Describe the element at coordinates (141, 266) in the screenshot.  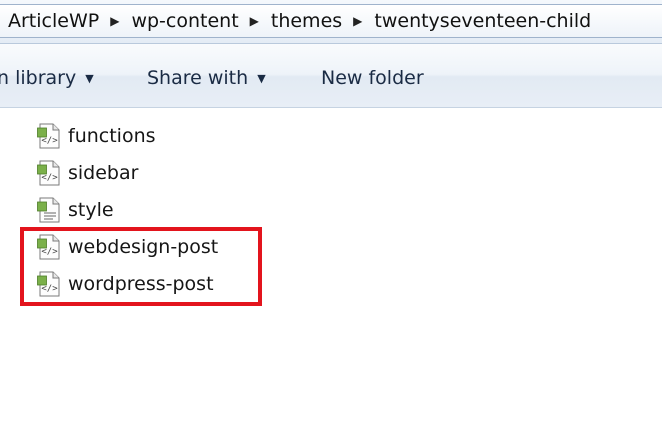
I see `highlight-box` at that location.